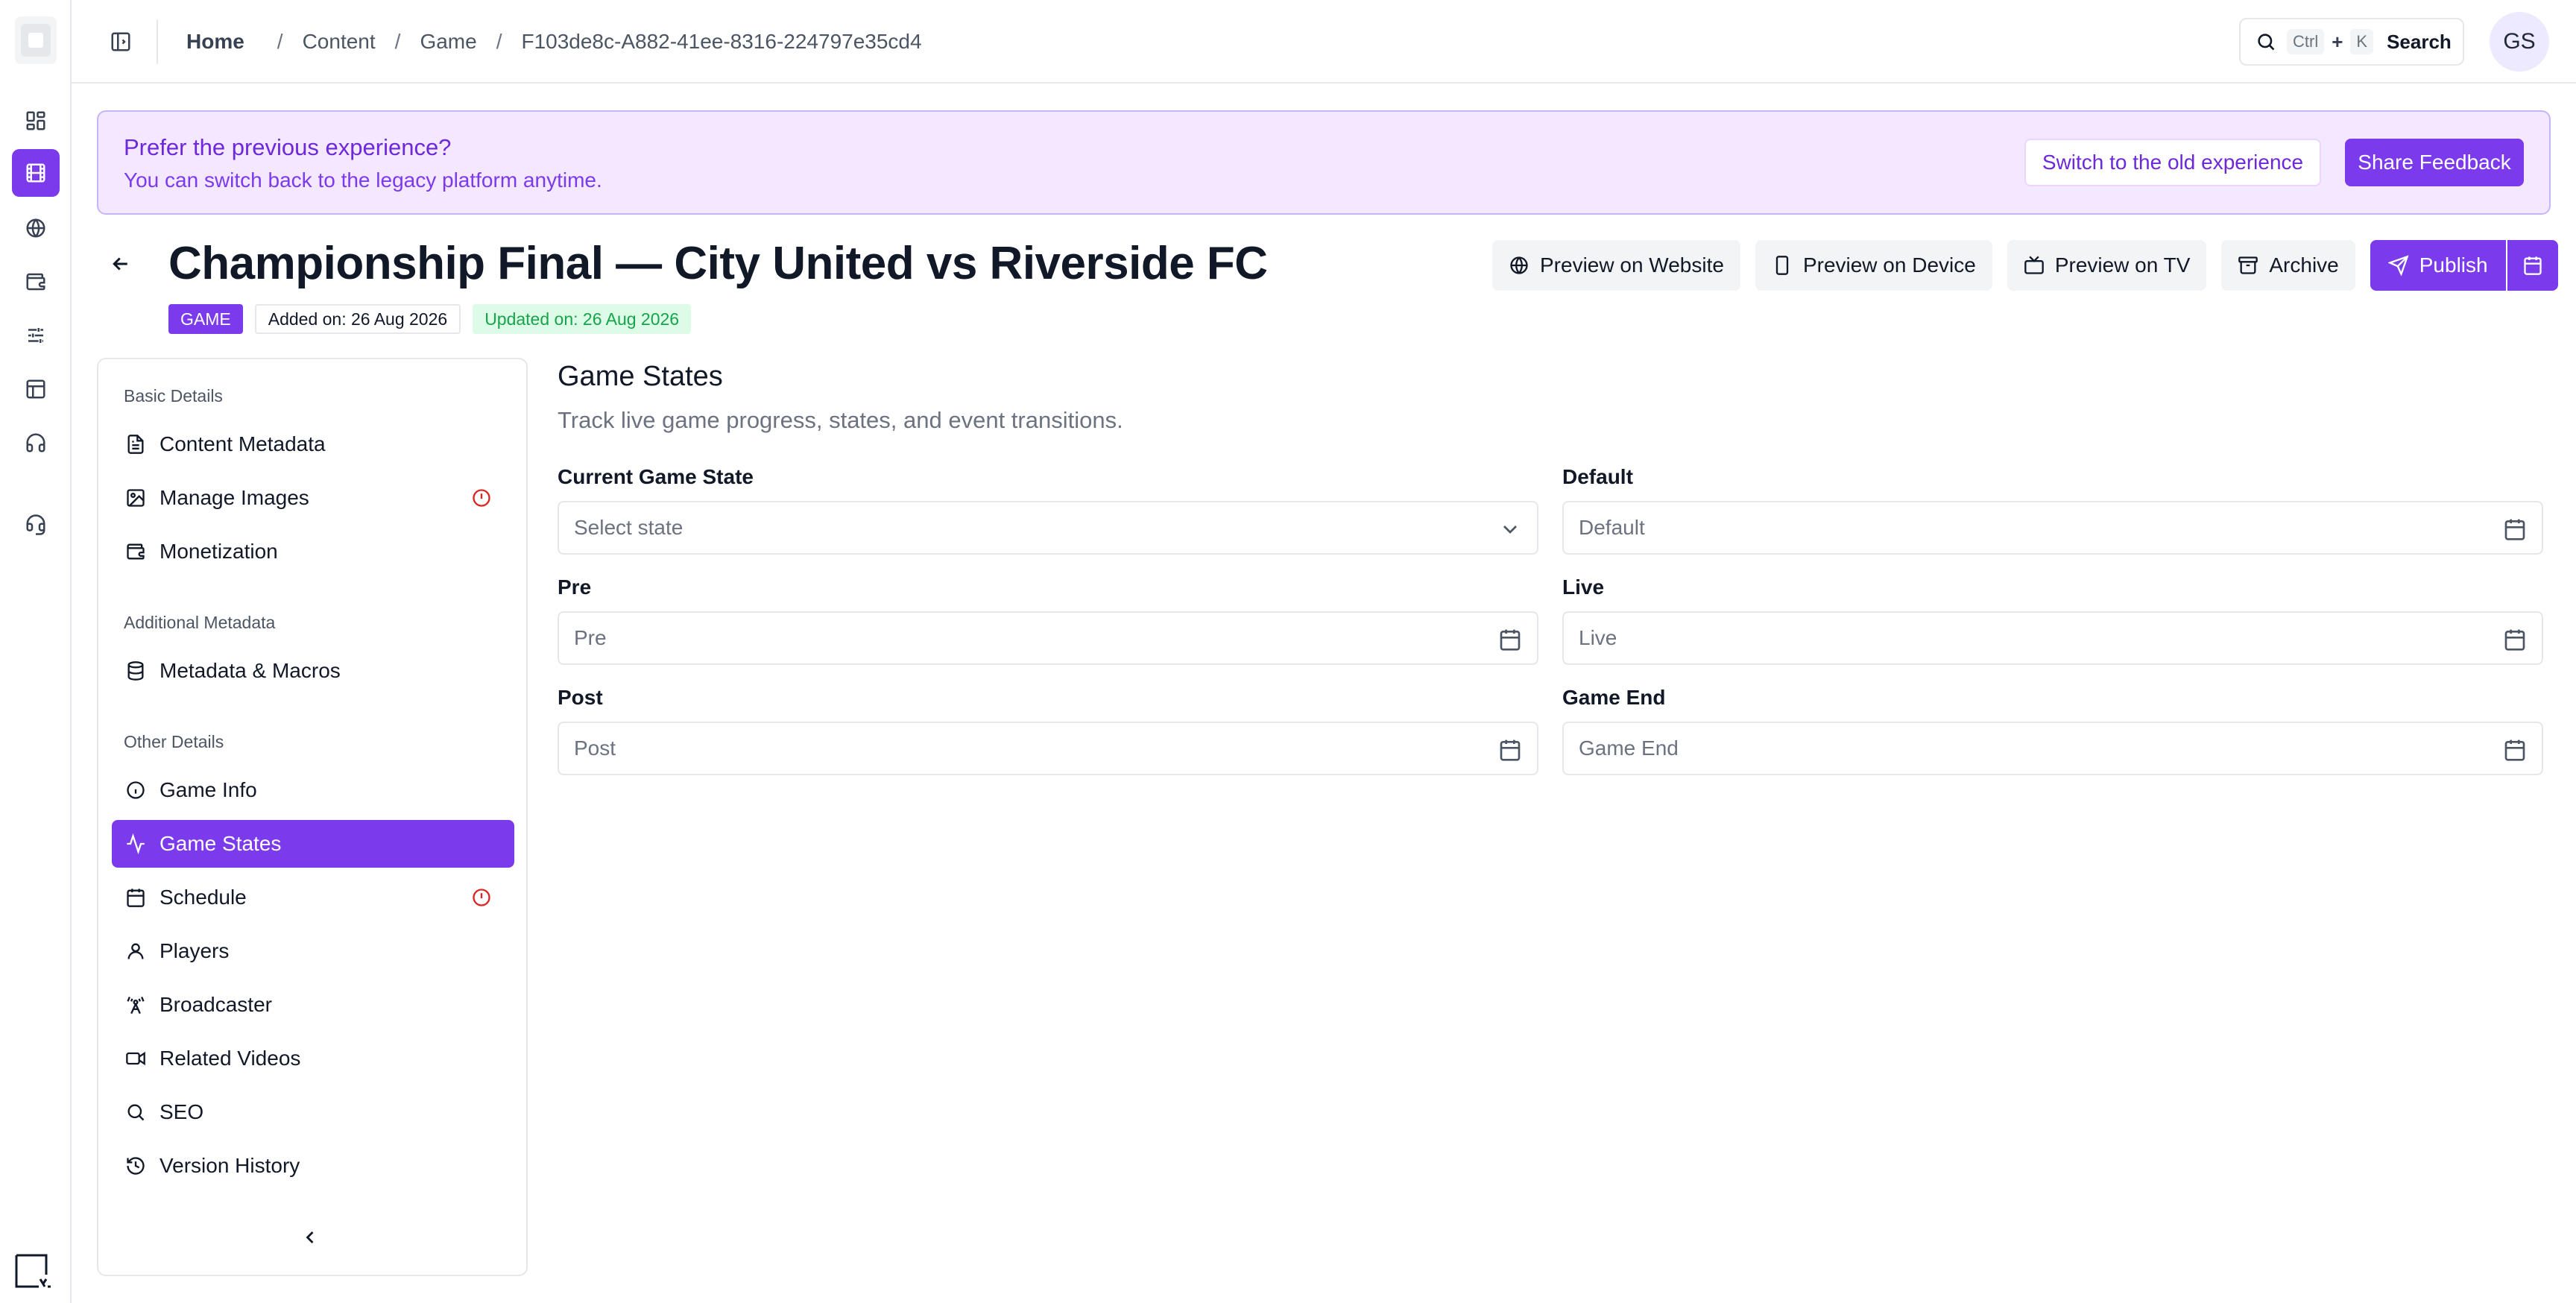 This screenshot has width=2576, height=1303. Describe the element at coordinates (721, 41) in the screenshot. I see `breadcrumb-current-id: F103de8c-A882-41ee-8316-224797e35cd4` at that location.